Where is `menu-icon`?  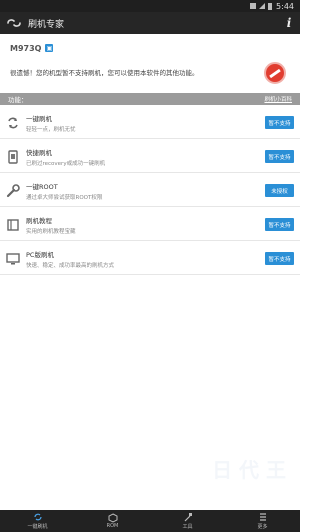
menu-icon is located at coordinates (263, 517).